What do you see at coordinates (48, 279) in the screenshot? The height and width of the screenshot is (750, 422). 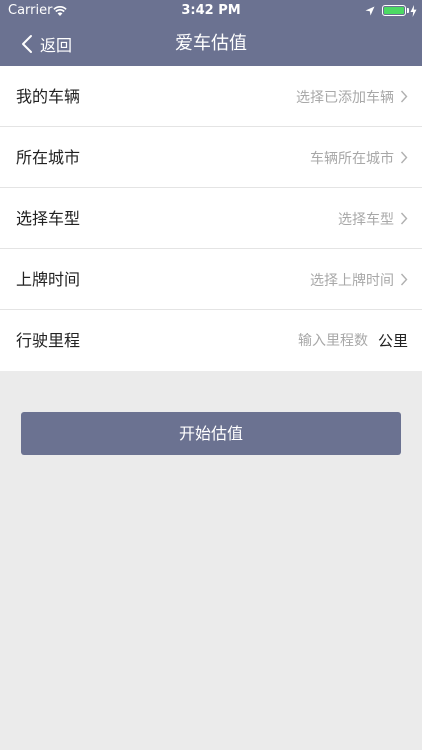 I see `registration-date-label: 上牌时间` at bounding box center [48, 279].